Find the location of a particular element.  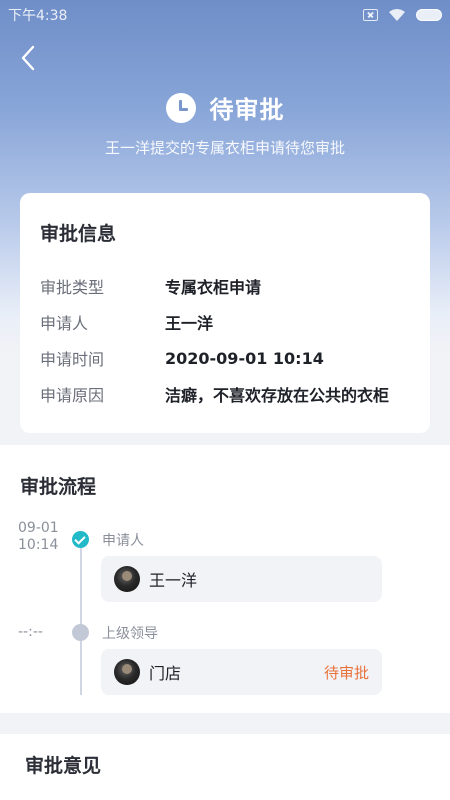

info-row-type: 审批类型 专属衣柜申请 is located at coordinates (225, 286).